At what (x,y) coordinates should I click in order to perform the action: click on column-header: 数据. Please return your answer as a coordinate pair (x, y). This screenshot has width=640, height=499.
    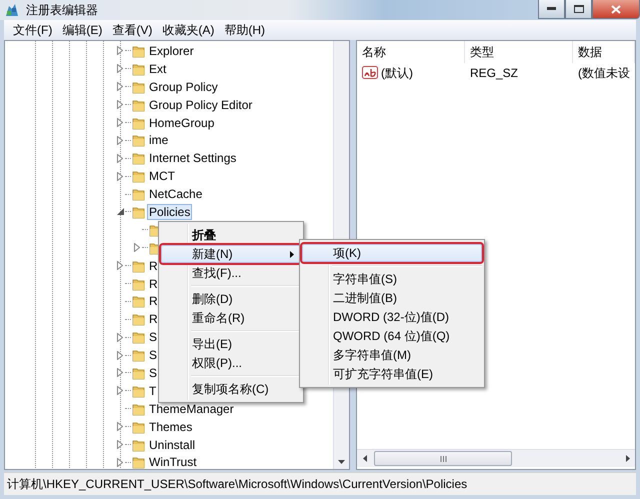
    Looking at the image, I should click on (604, 52).